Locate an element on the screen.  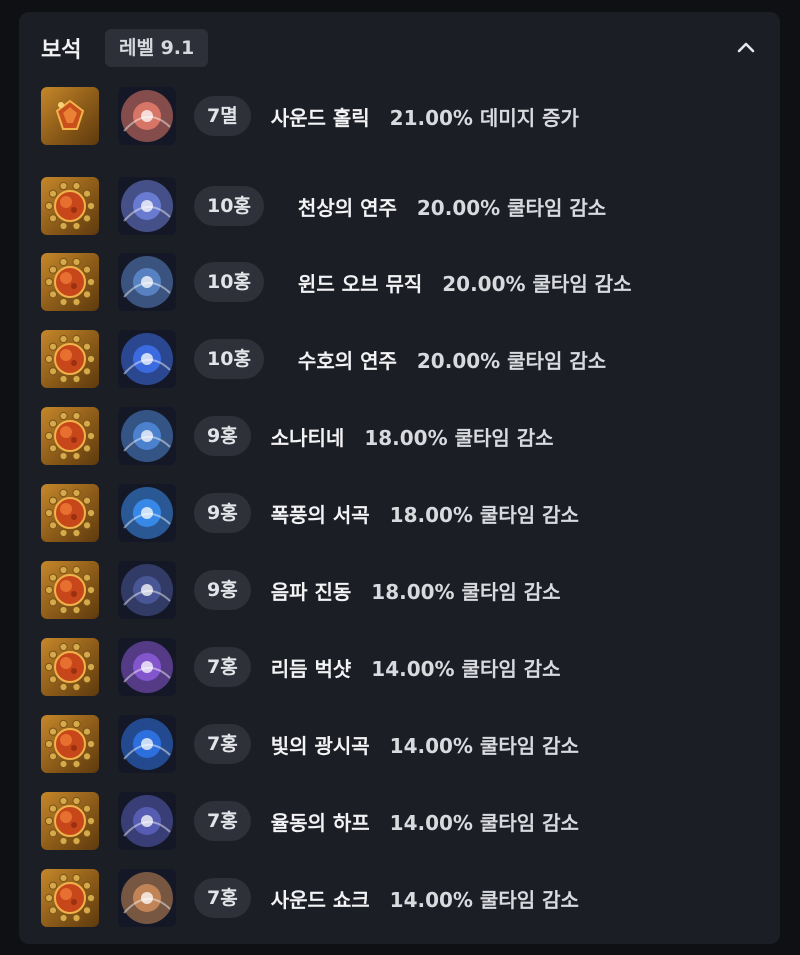
damage-gem-icon is located at coordinates (70, 116).